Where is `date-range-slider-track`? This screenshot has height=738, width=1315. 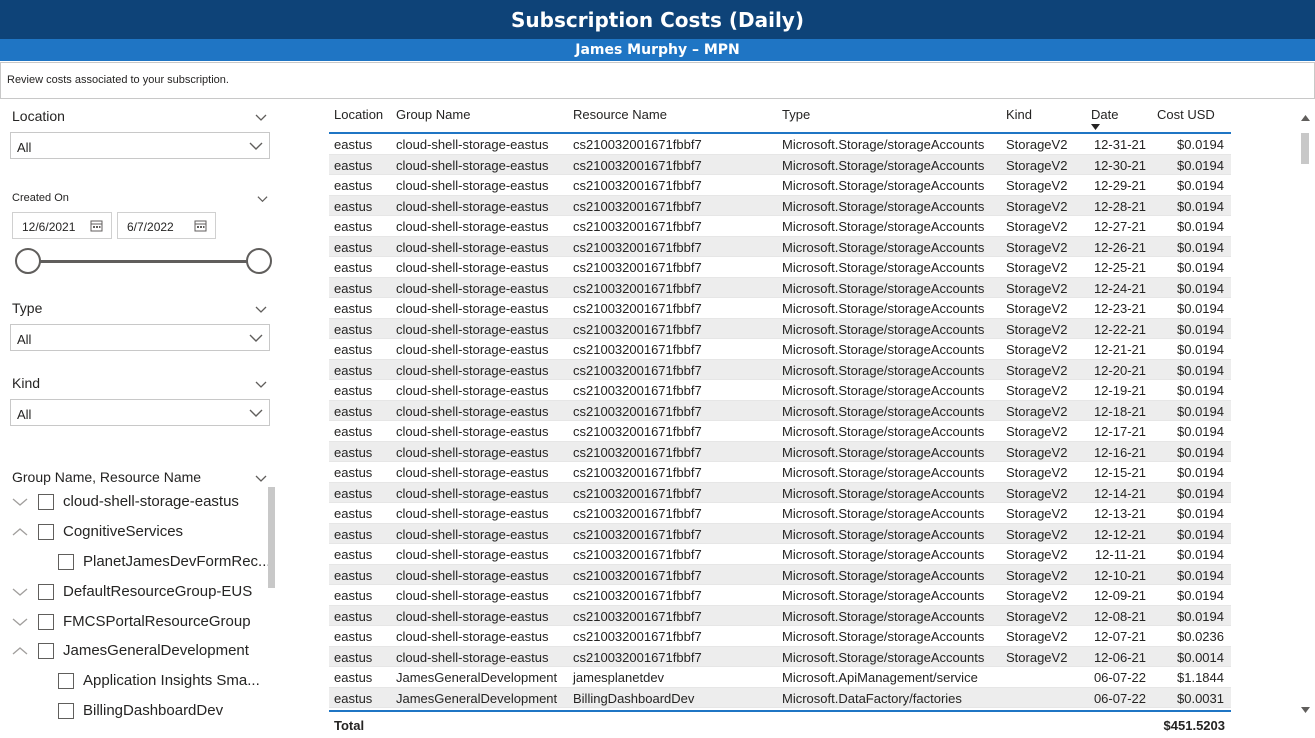
date-range-slider-track is located at coordinates (143, 261).